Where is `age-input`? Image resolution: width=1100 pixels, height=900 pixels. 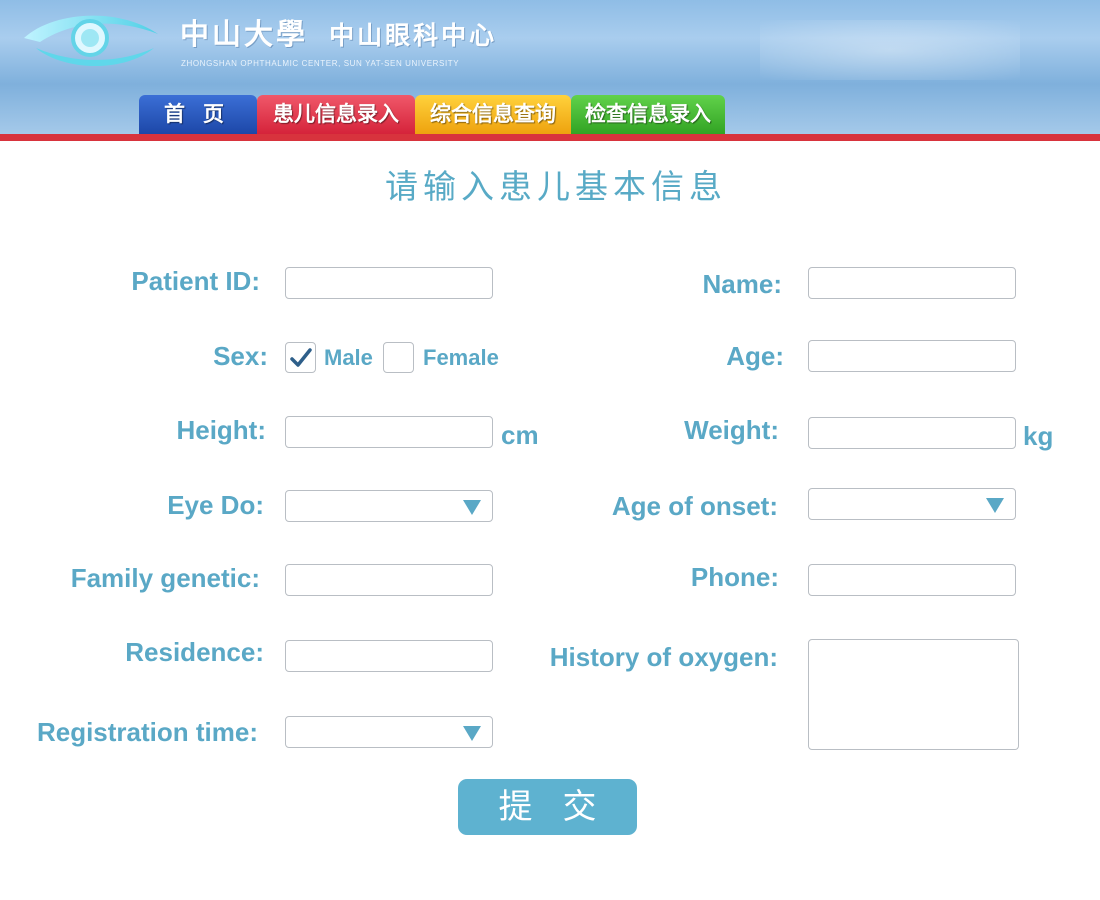
age-input is located at coordinates (912, 356).